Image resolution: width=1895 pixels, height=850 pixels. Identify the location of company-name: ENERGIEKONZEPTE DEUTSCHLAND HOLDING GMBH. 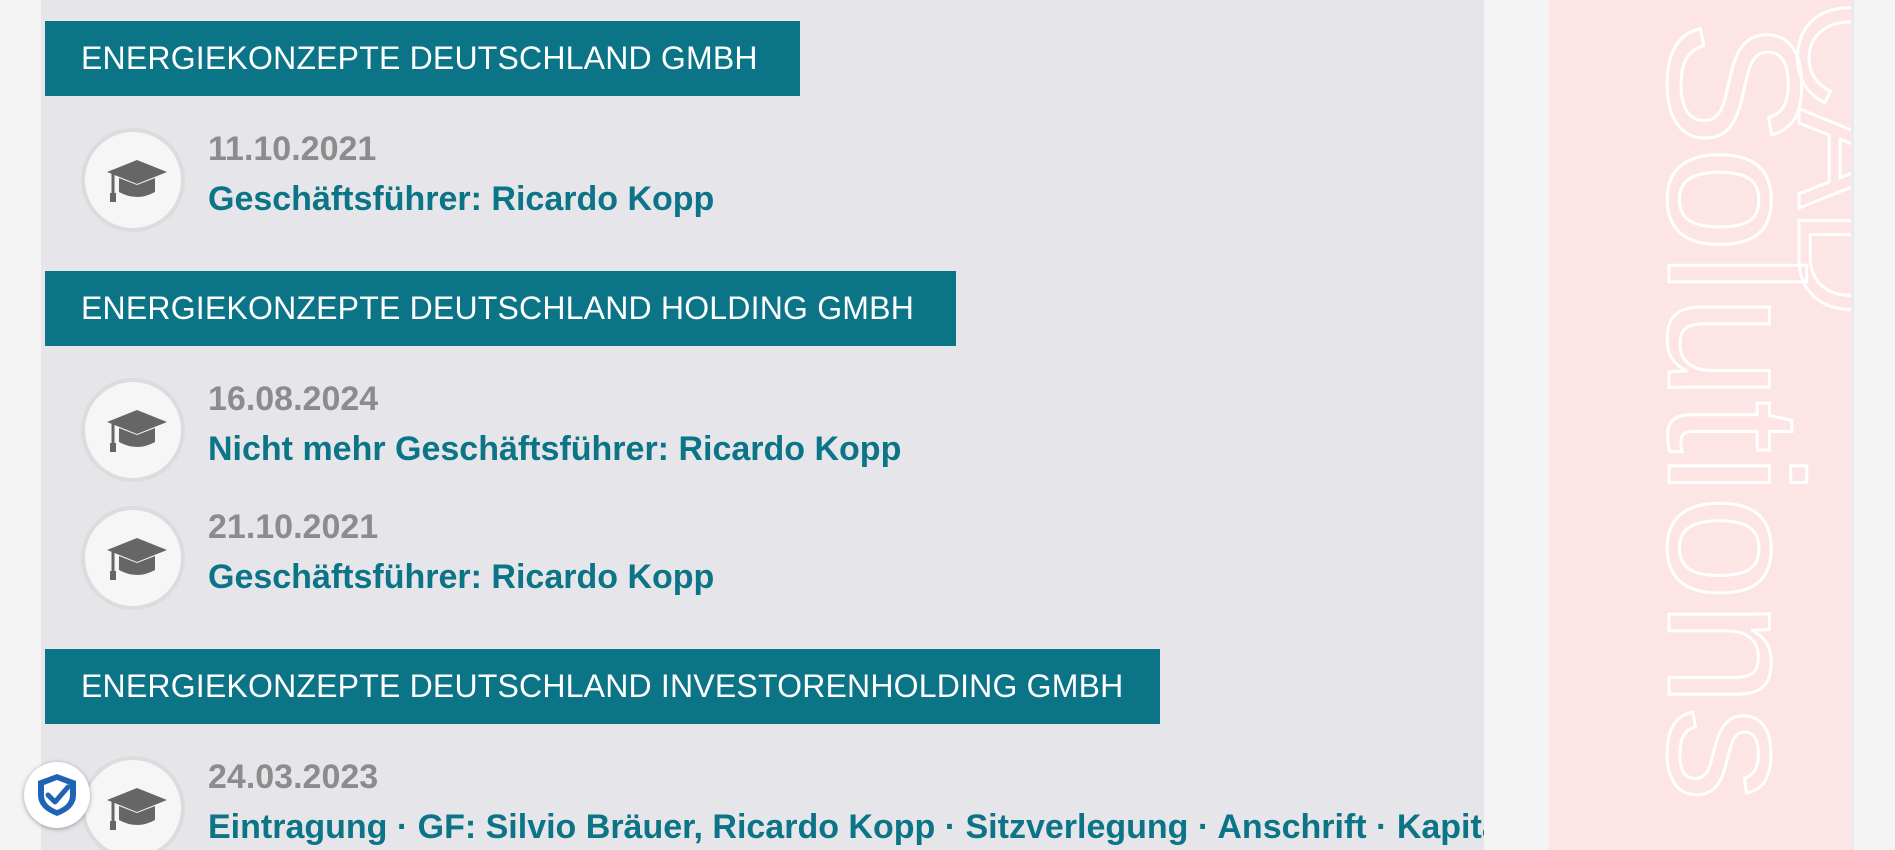
(497, 308).